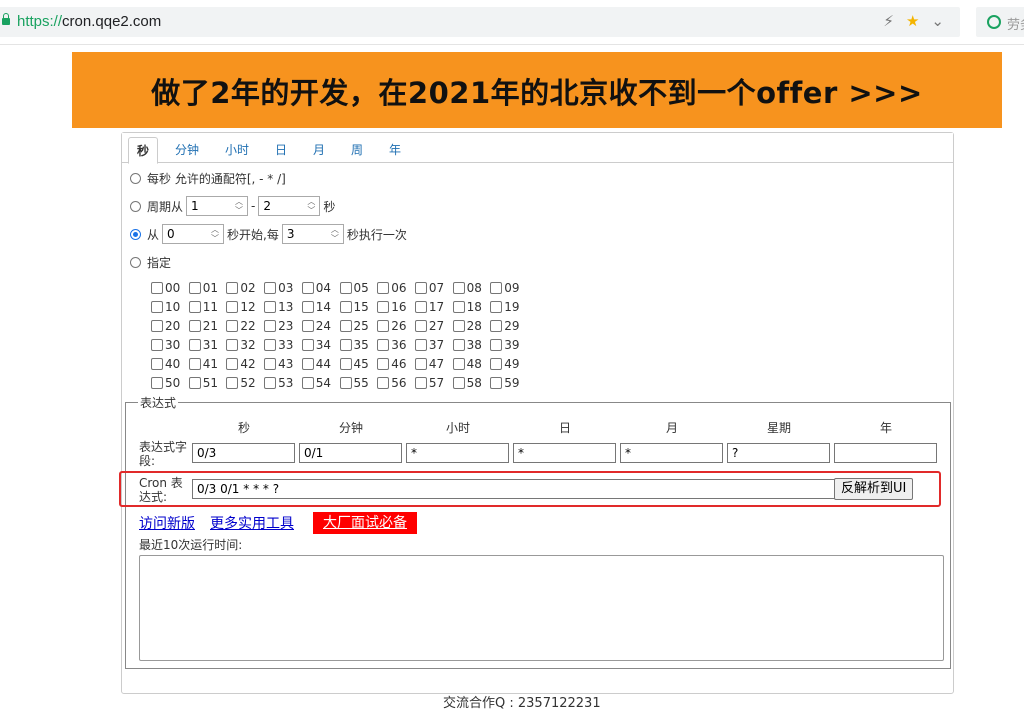 Image resolution: width=1024 pixels, height=711 pixels. Describe the element at coordinates (319, 149) in the screenshot. I see `tab-month: 月` at that location.